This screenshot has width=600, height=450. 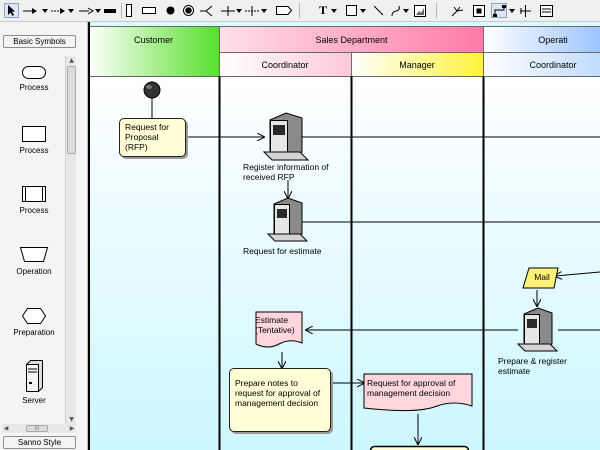 I want to click on label-estimate-tentative: Estimate (Tentative), so click(x=275, y=325).